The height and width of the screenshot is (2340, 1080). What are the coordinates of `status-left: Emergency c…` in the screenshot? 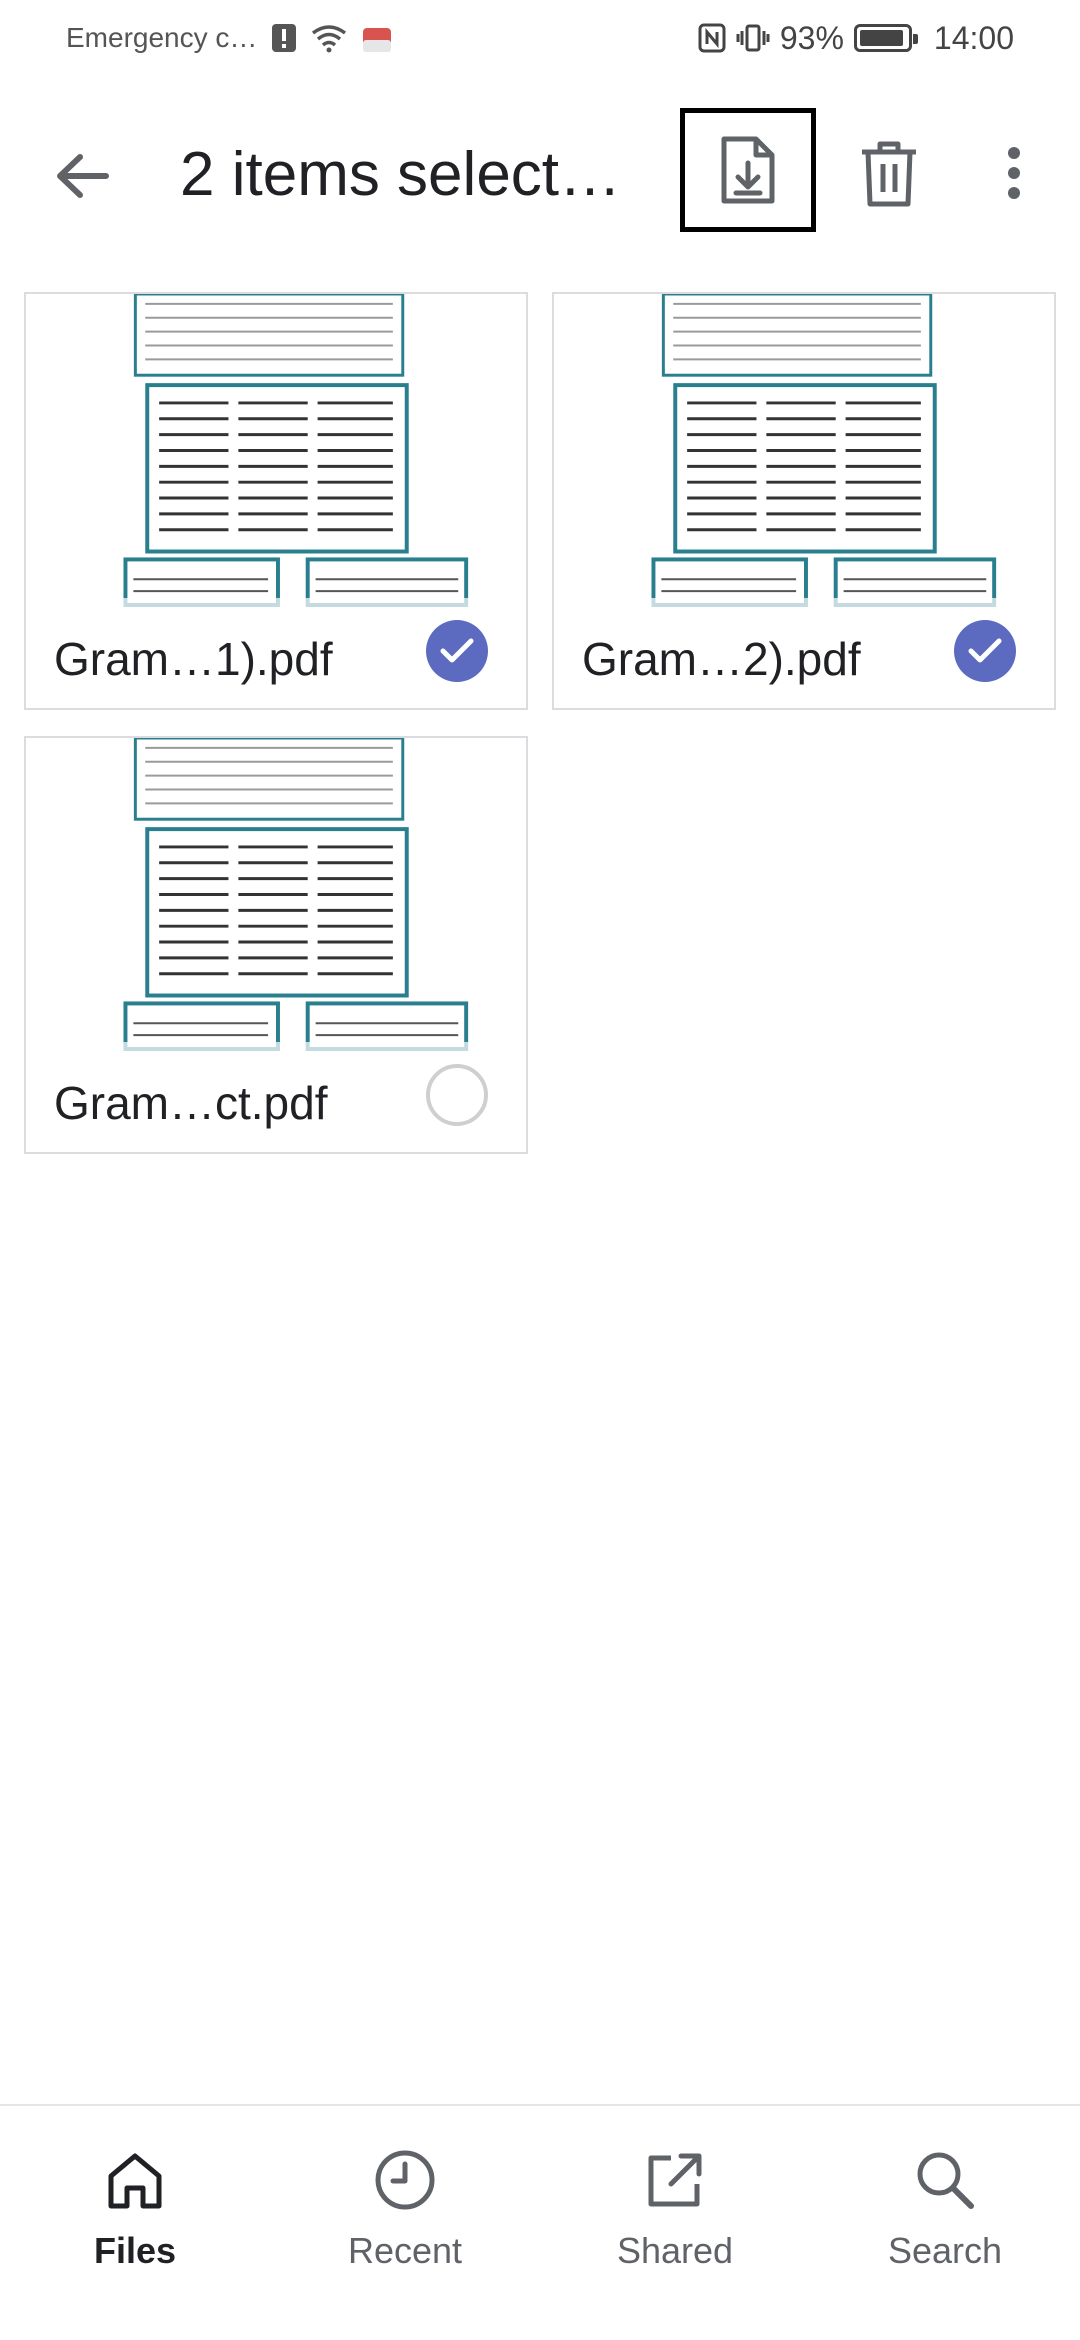 It's located at (229, 38).